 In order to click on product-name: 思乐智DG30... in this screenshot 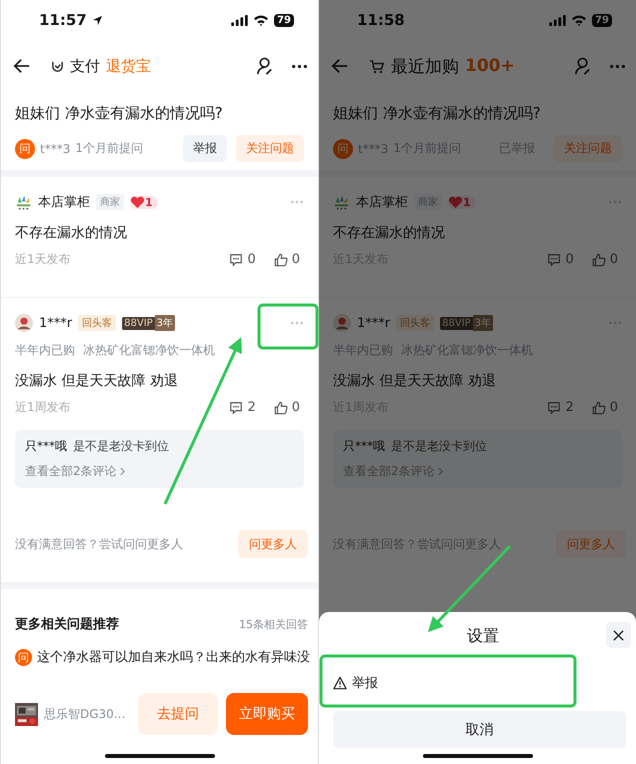, I will do `click(85, 714)`.